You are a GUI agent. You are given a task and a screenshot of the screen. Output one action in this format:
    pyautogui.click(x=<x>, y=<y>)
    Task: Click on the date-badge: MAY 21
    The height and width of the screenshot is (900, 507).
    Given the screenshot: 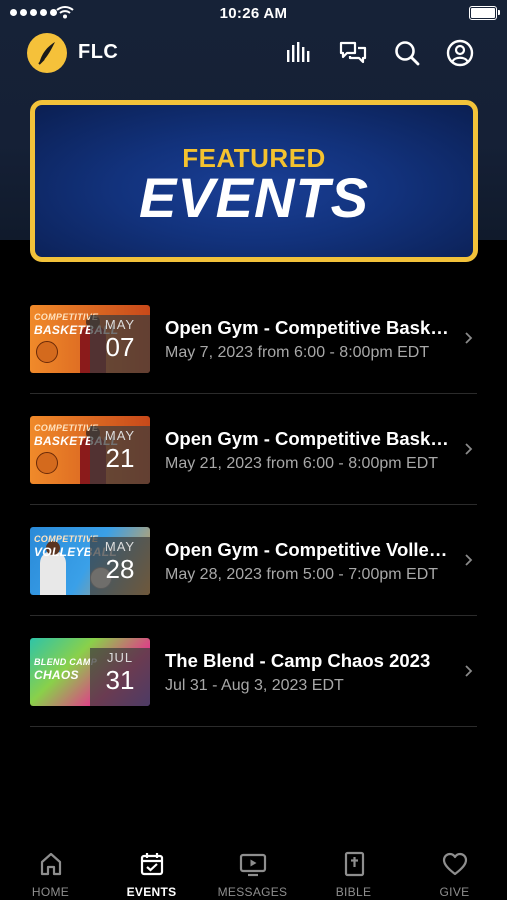 What is the action you would take?
    pyautogui.click(x=120, y=455)
    